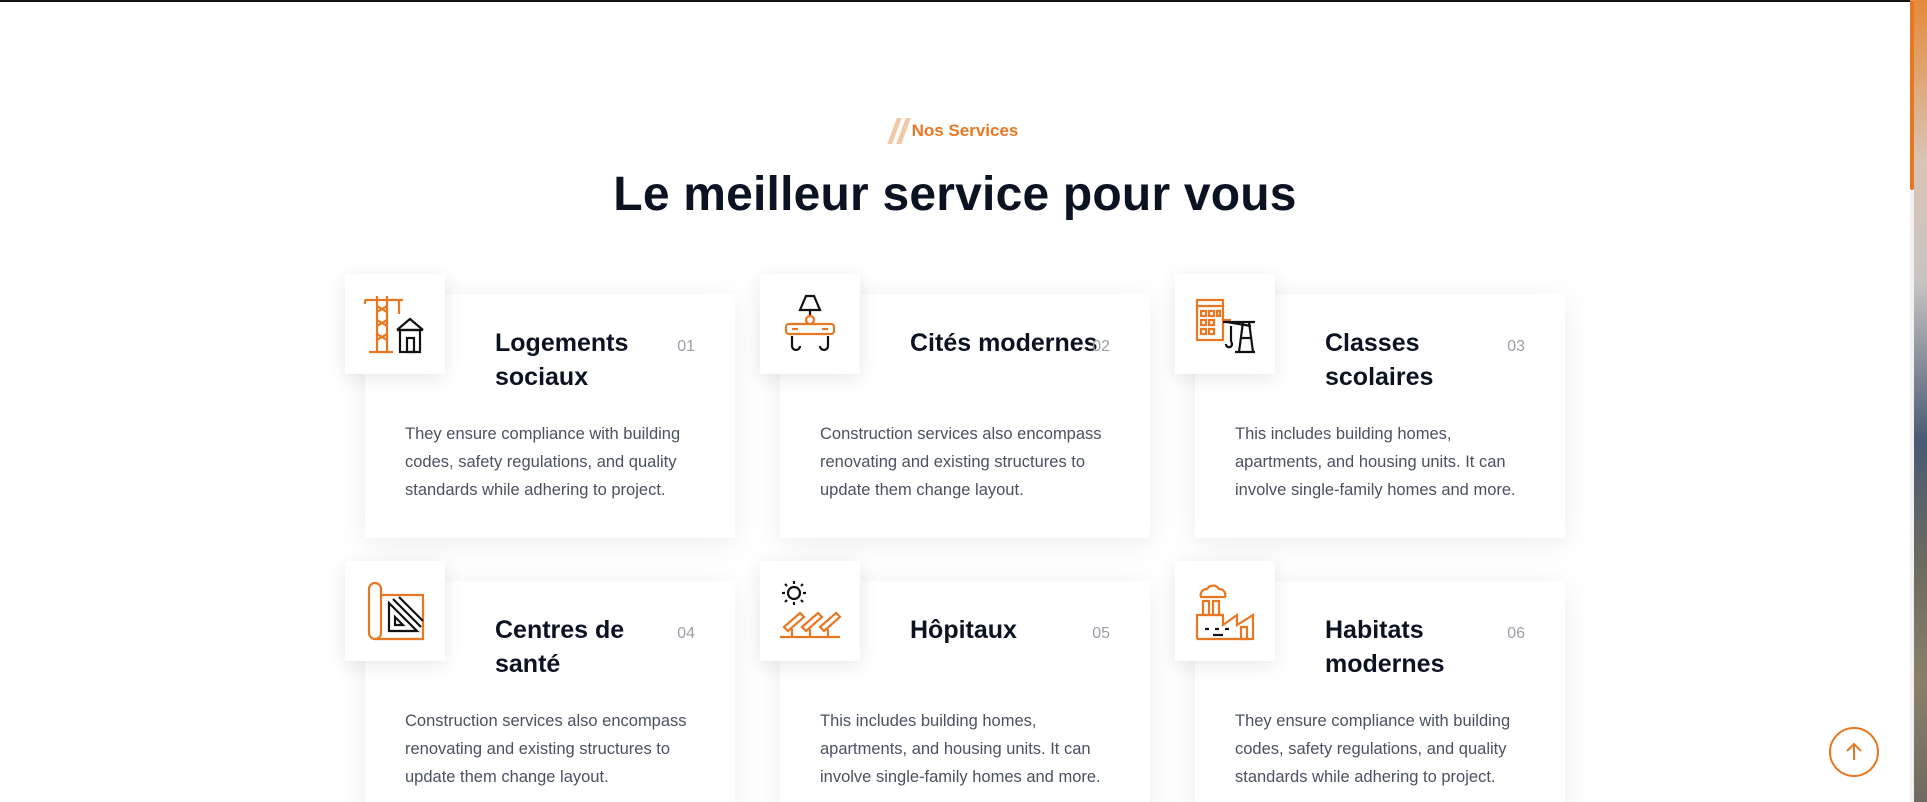 This screenshot has height=802, width=1927. I want to click on back-to-top-button, so click(1854, 752).